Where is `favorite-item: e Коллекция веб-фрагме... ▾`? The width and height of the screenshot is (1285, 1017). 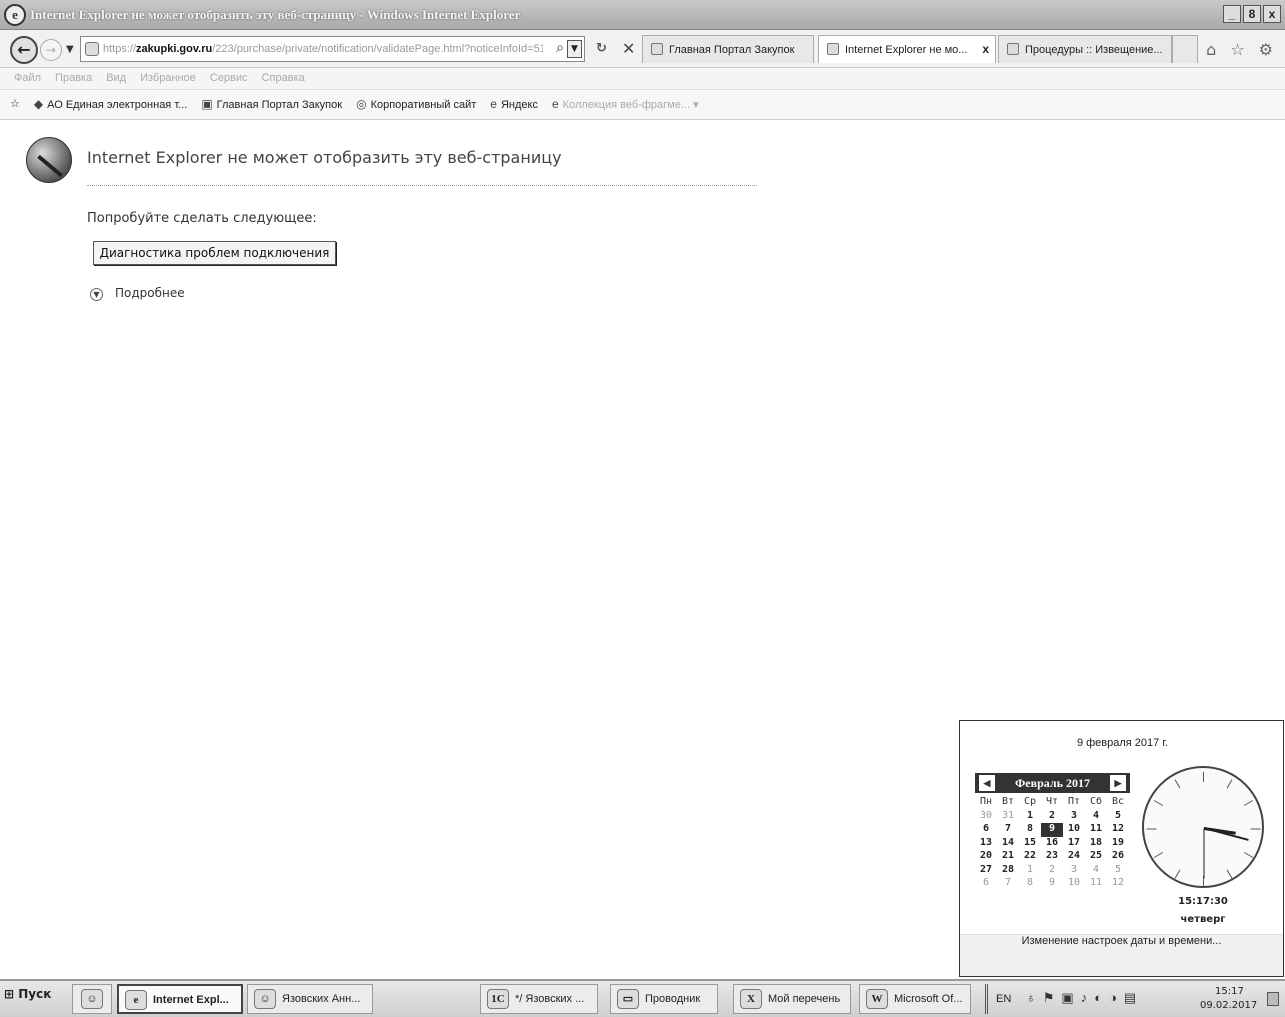 favorite-item: e Коллекция веб-фрагме... ▾ is located at coordinates (625, 104).